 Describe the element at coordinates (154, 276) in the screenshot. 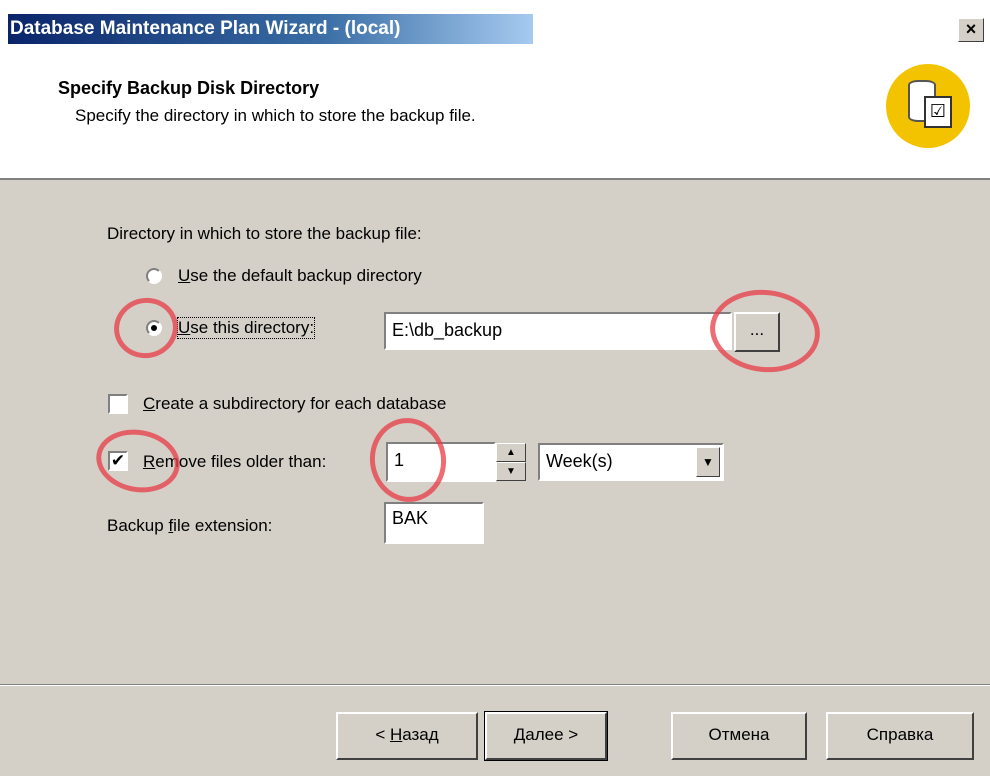

I see `radio-default-directory` at that location.